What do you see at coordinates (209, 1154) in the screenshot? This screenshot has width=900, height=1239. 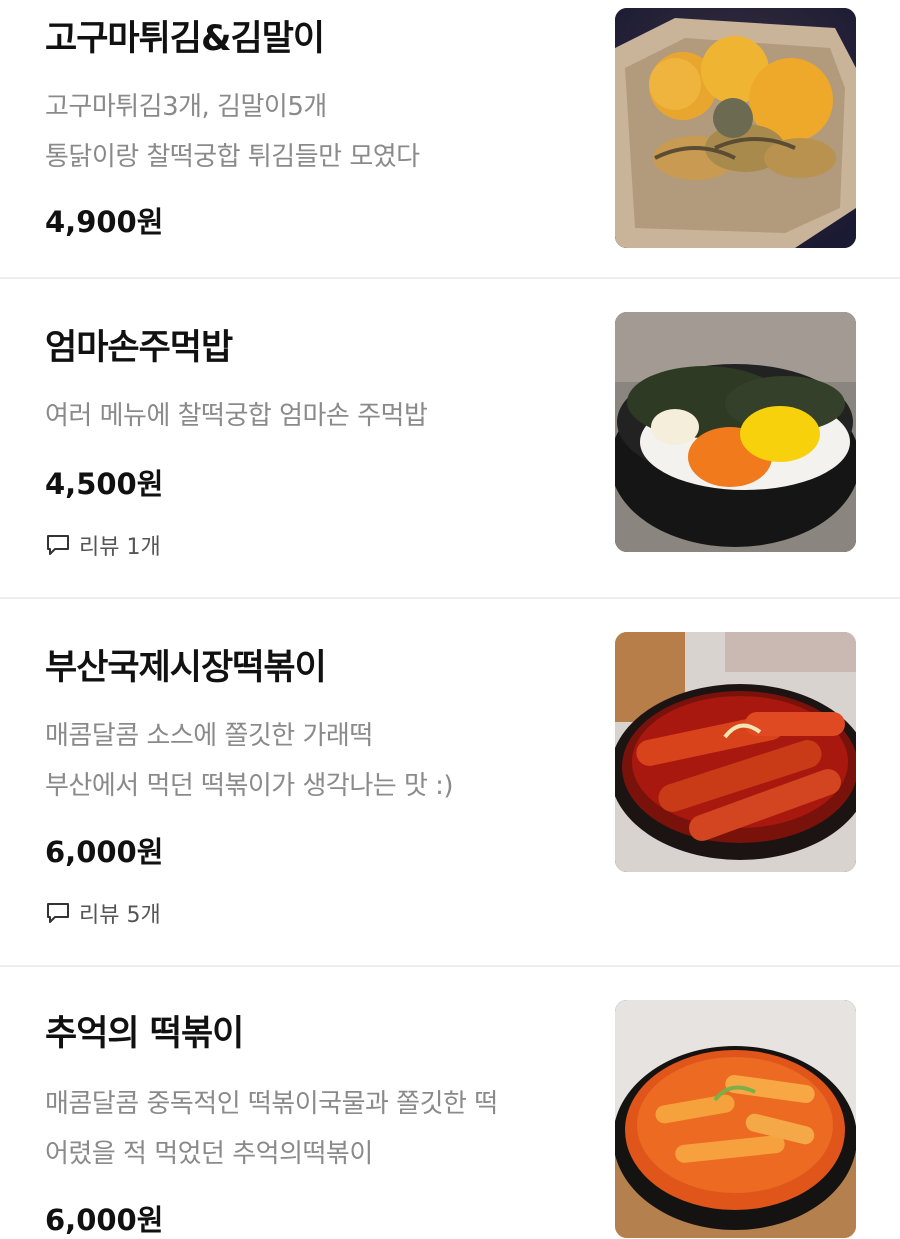 I see `menu-item-description: 어렸을 적 먹었던 추억의떡볶이` at bounding box center [209, 1154].